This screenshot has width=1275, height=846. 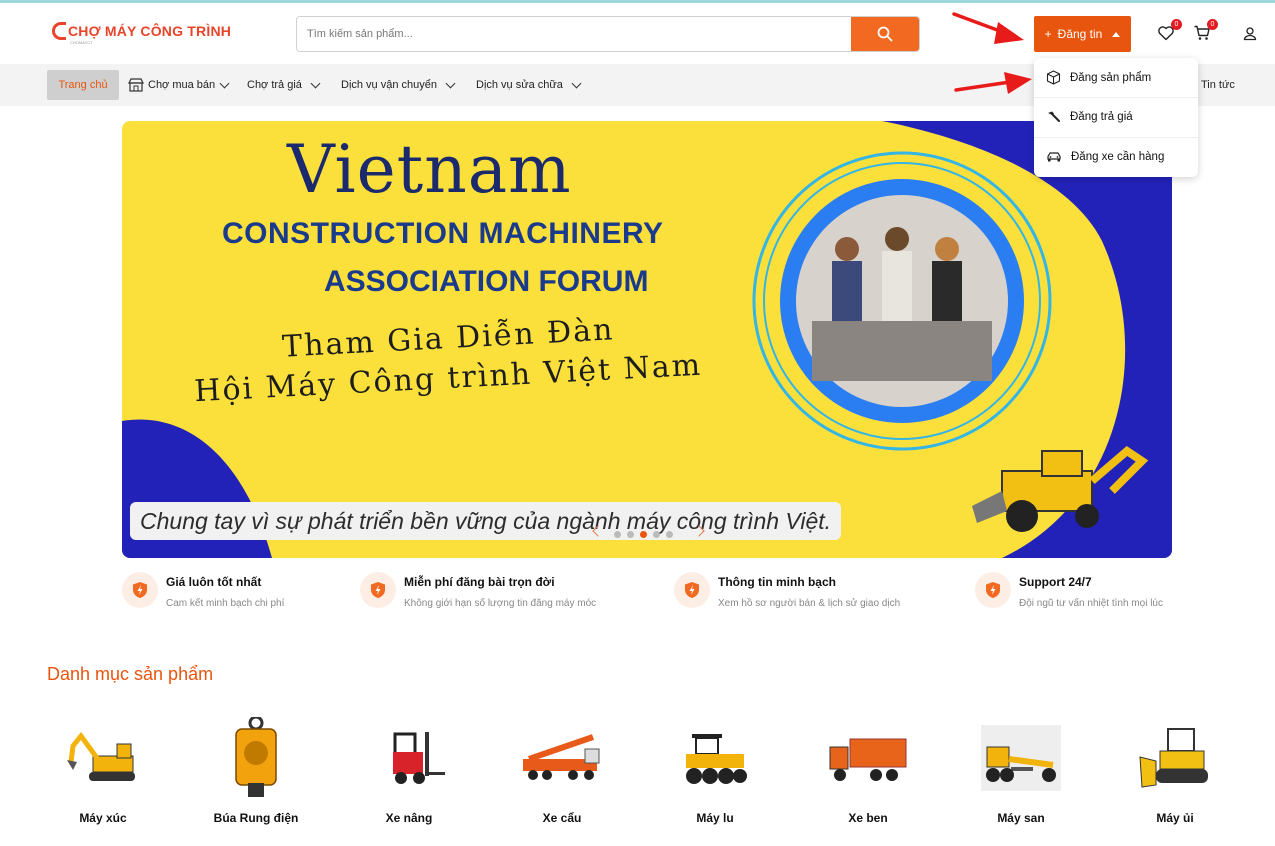 I want to click on plus-icon: +, so click(x=1048, y=34).